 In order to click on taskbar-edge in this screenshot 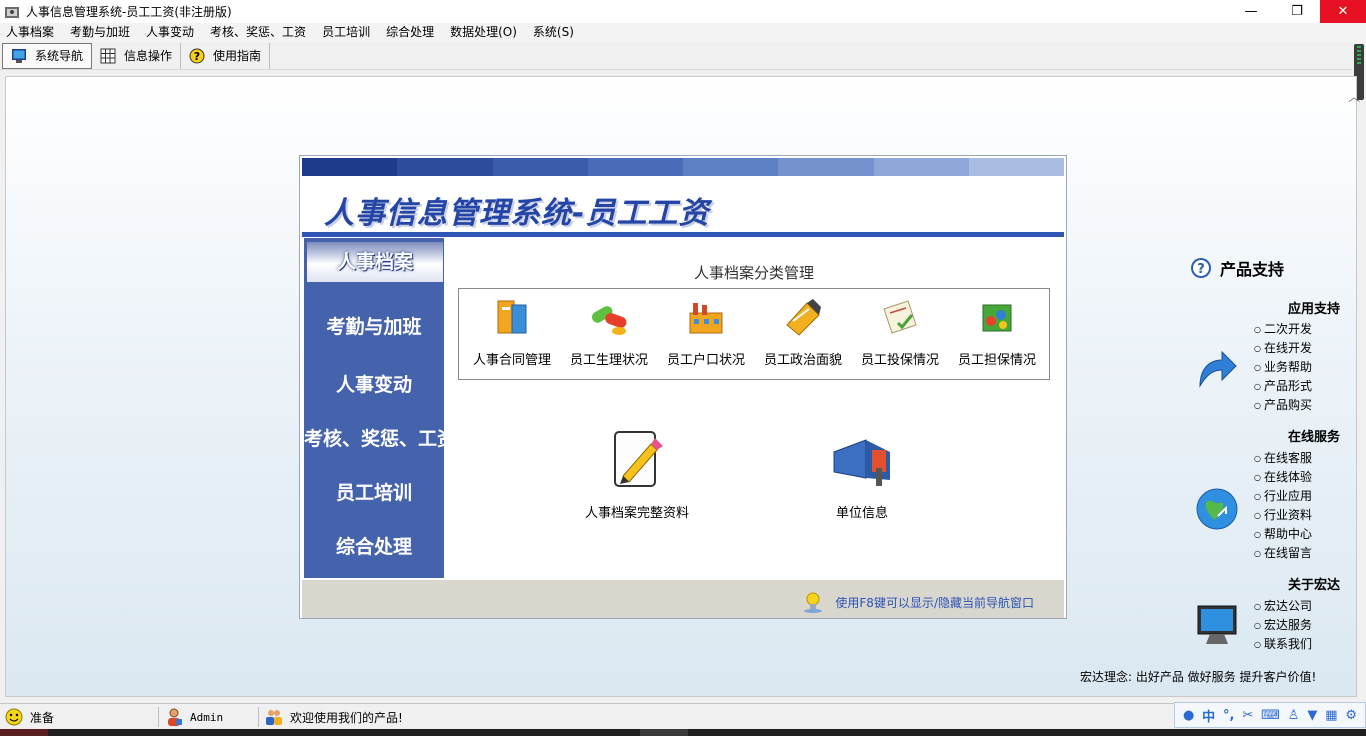, I will do `click(683, 732)`.